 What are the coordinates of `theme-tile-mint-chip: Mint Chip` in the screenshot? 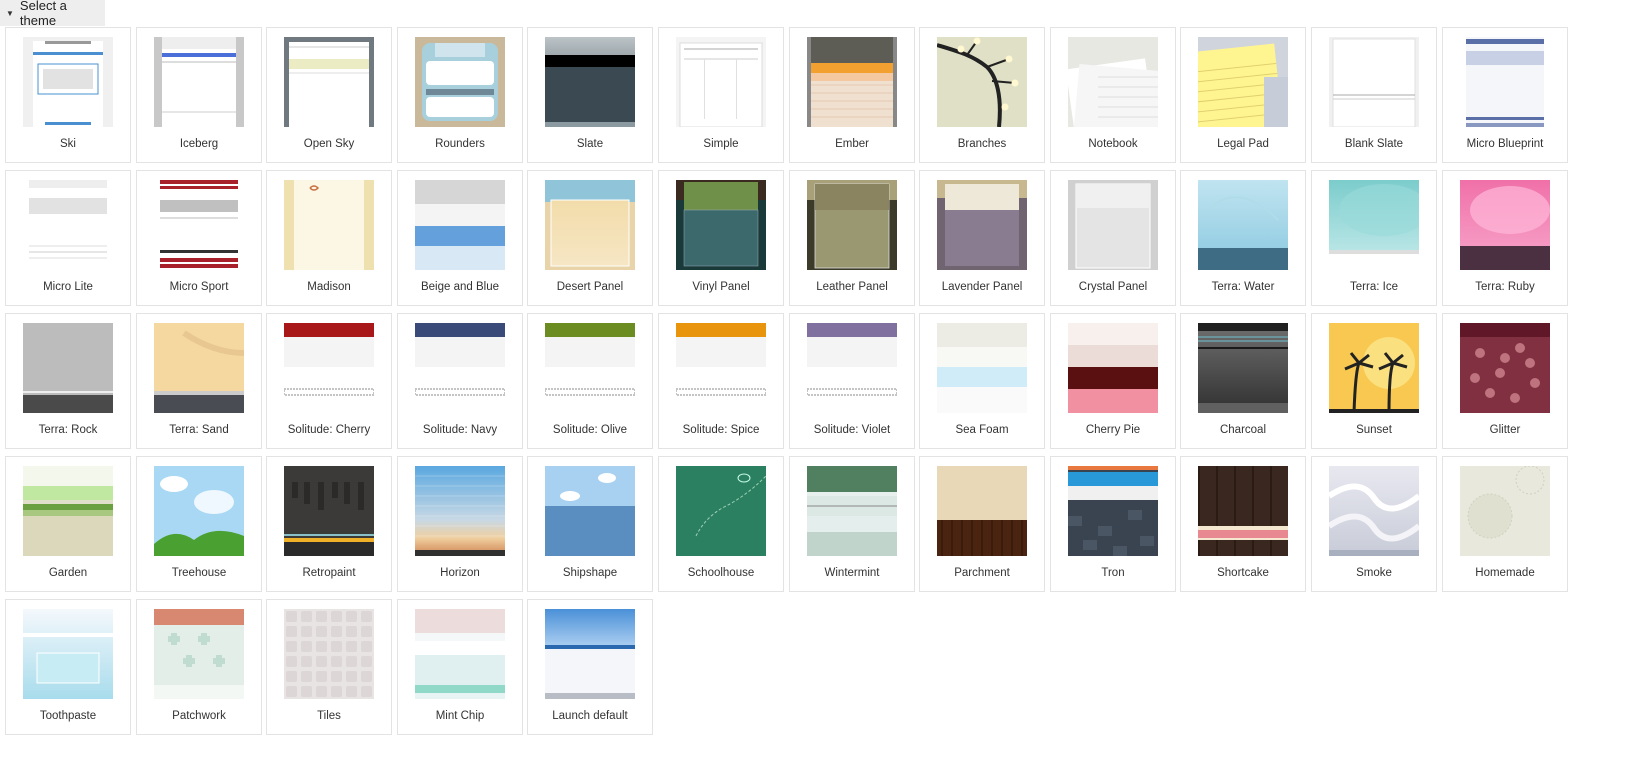 It's located at (460, 667).